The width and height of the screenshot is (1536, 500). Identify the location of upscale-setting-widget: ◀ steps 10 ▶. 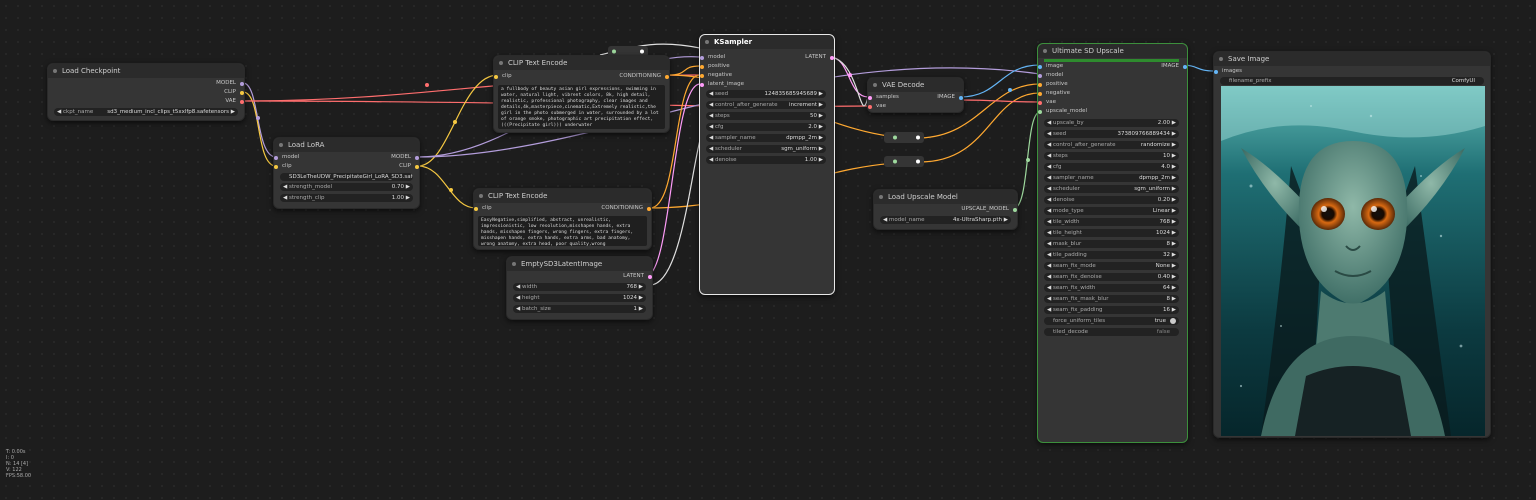
(1111, 156).